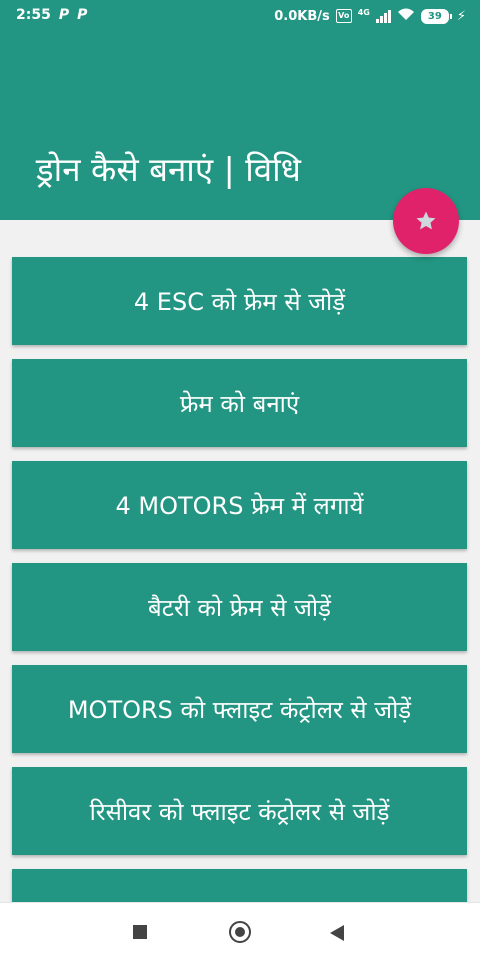 This screenshot has height=961, width=480. I want to click on list-item-label: रिसीवर को फ्लाइट कंट्रोलर से जोड़ें, so click(239, 811).